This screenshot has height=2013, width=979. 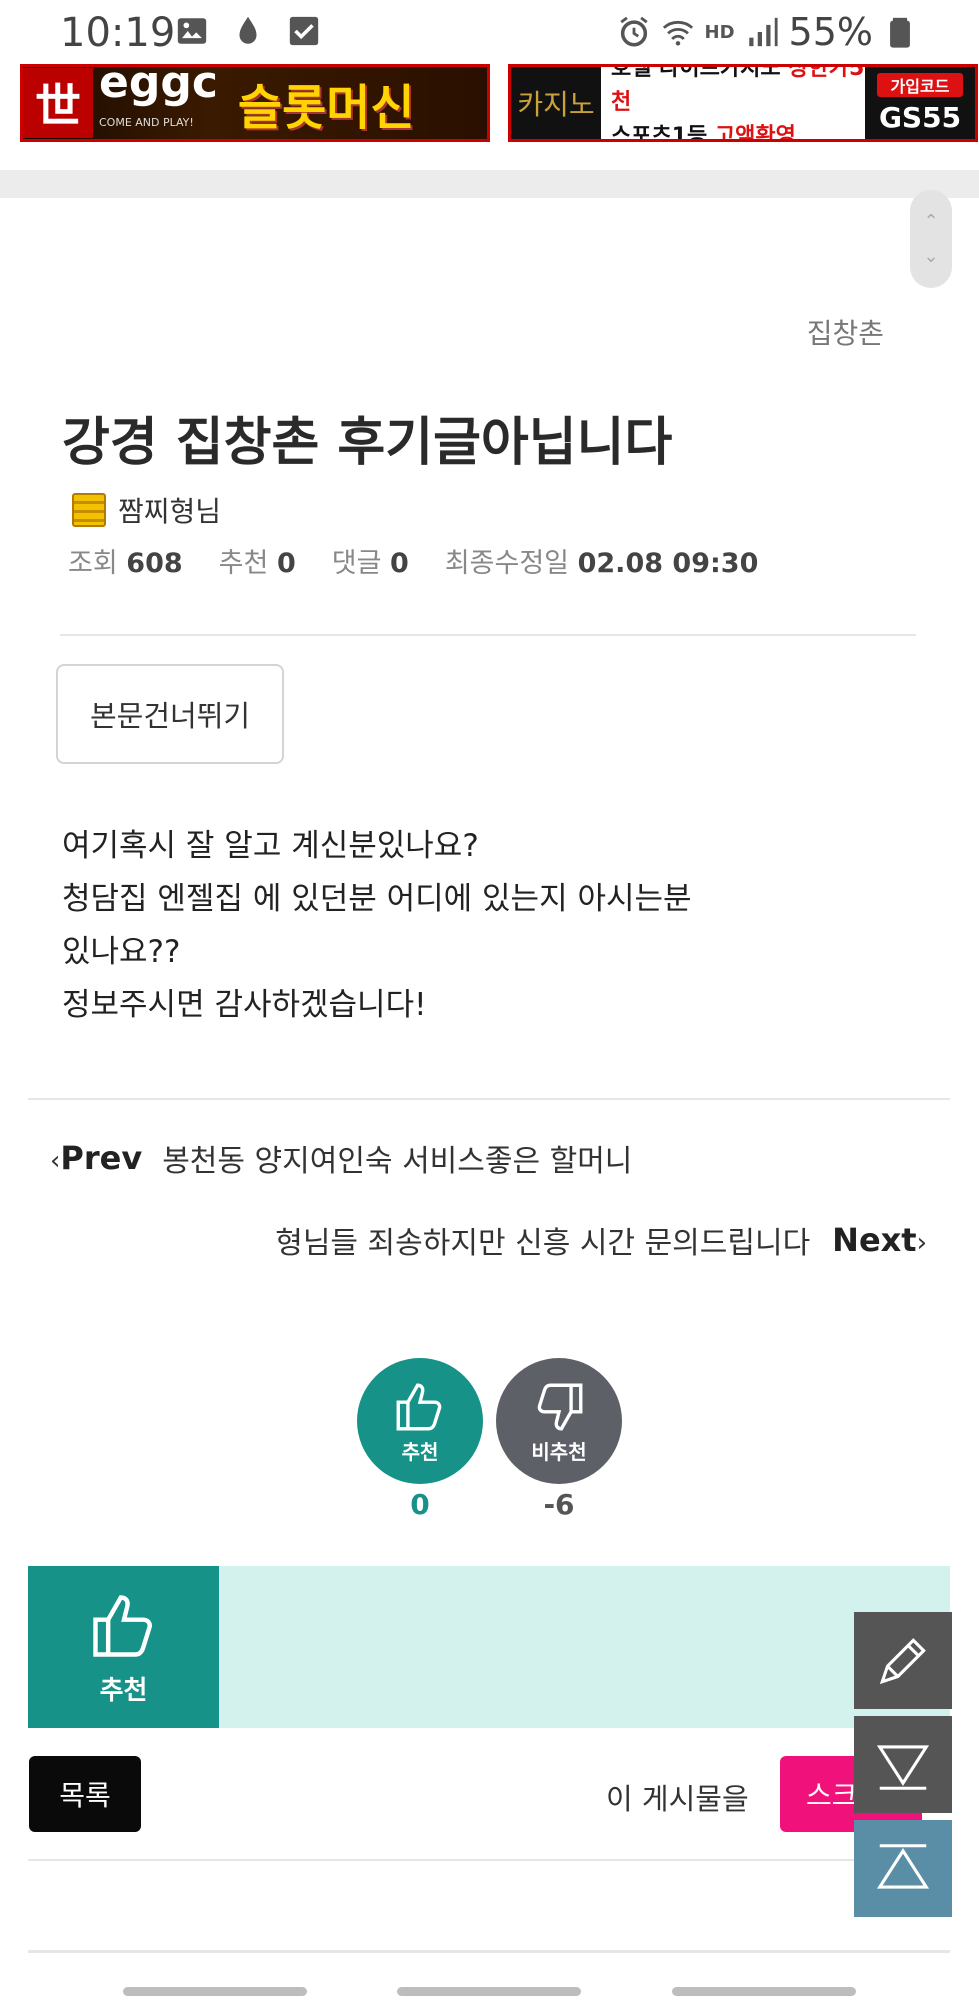 I want to click on views-label: 조회, so click(x=93, y=563).